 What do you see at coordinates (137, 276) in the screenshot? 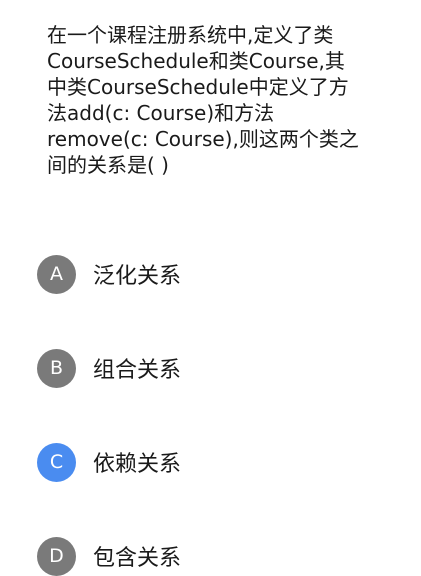
I see `option-a-label: 泛化关系` at bounding box center [137, 276].